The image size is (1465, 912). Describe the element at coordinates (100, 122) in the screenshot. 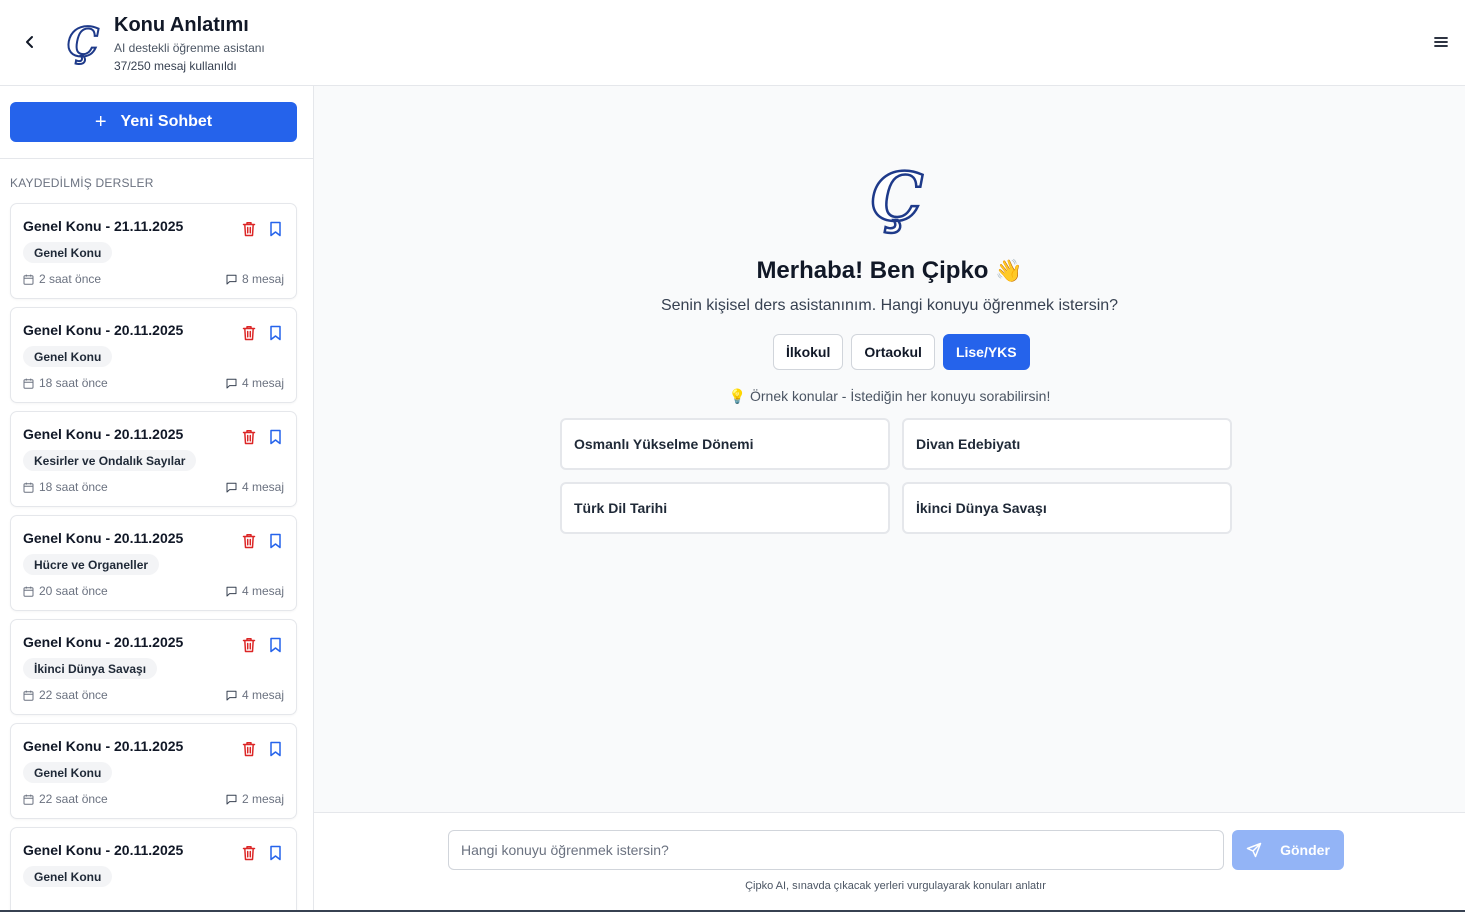

I see `plus-icon: +` at that location.